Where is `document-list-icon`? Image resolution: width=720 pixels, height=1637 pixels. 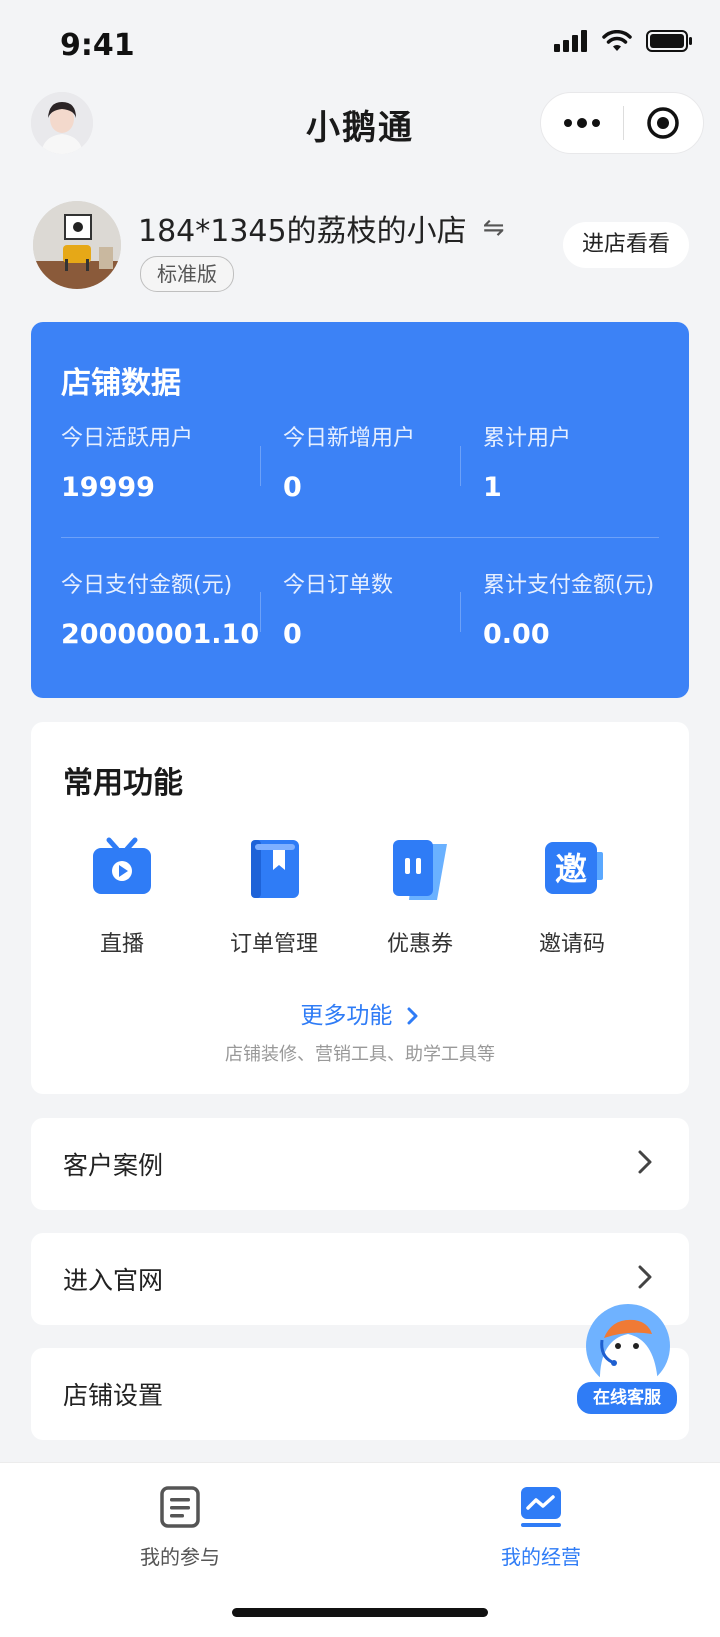 document-list-icon is located at coordinates (180, 1507).